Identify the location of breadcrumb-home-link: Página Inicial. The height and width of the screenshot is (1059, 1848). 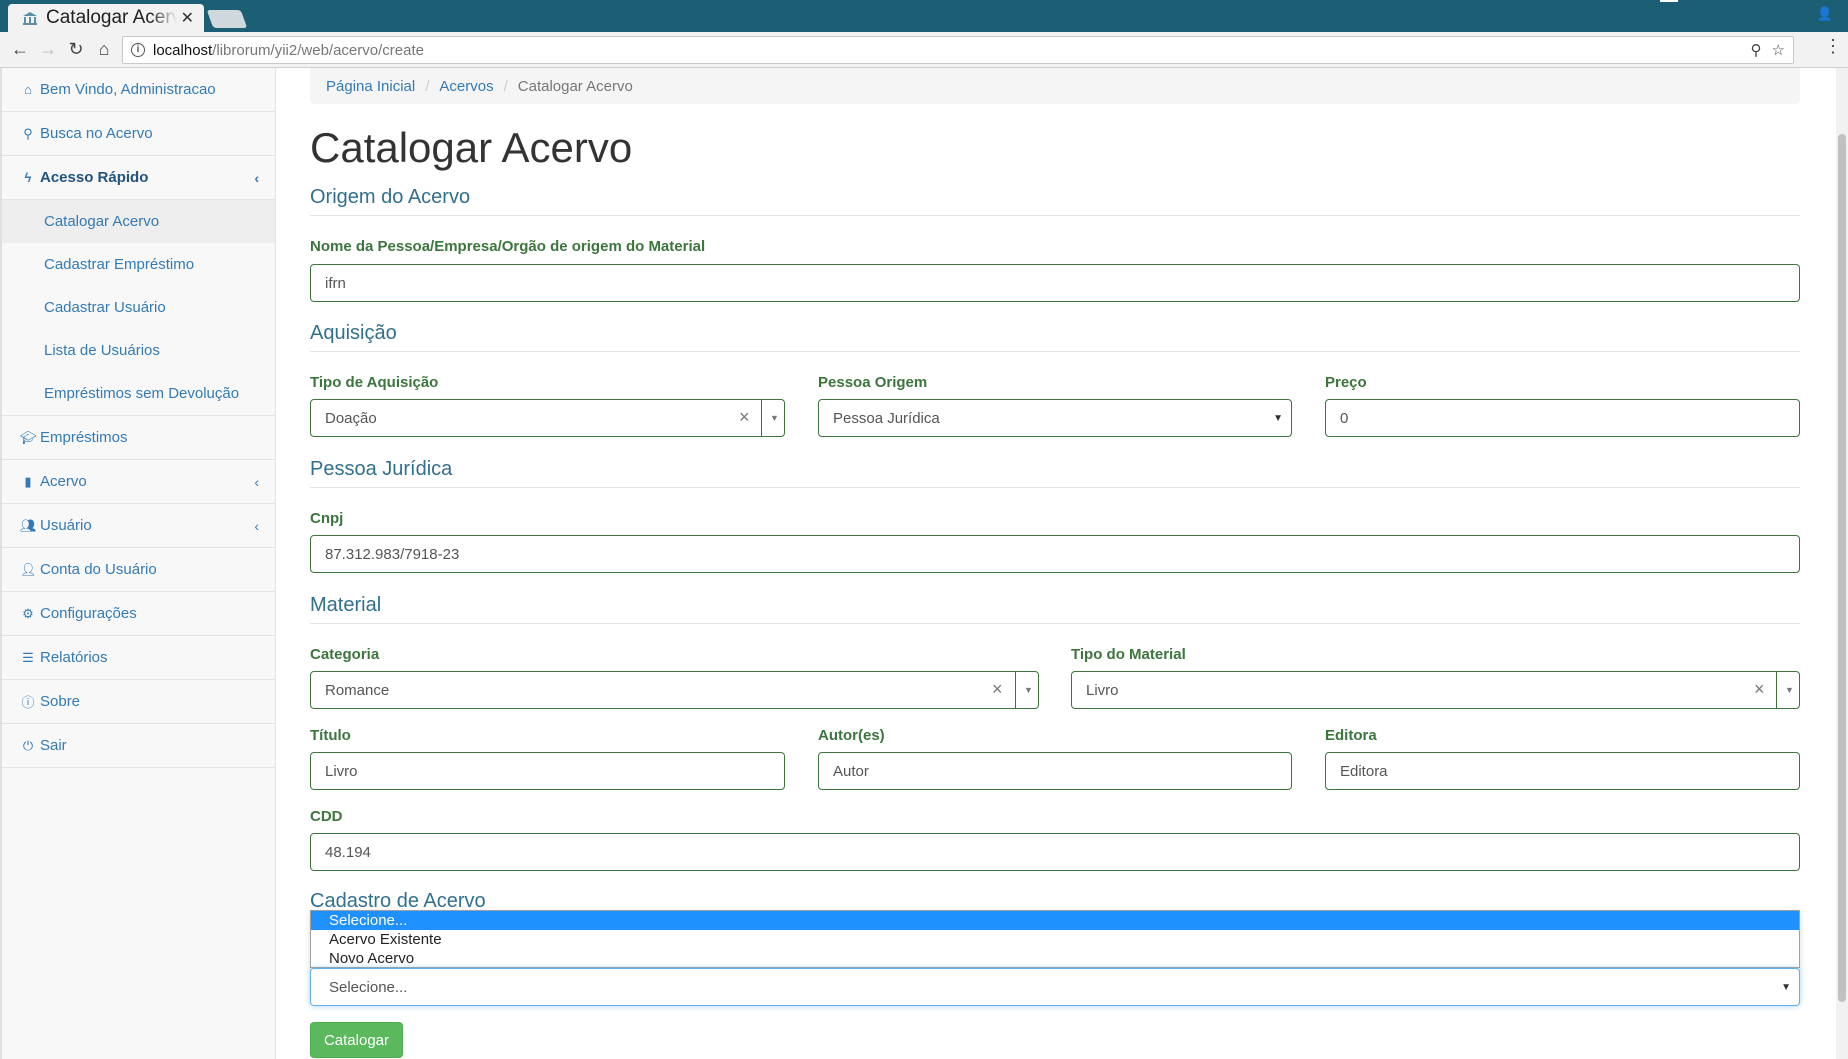
(370, 86).